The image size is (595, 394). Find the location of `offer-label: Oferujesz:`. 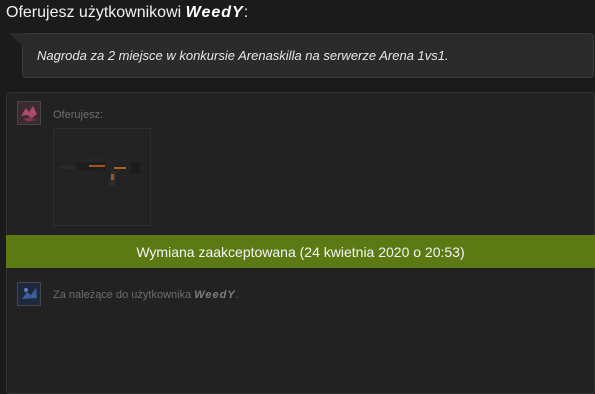

offer-label: Oferujesz: is located at coordinates (78, 115).